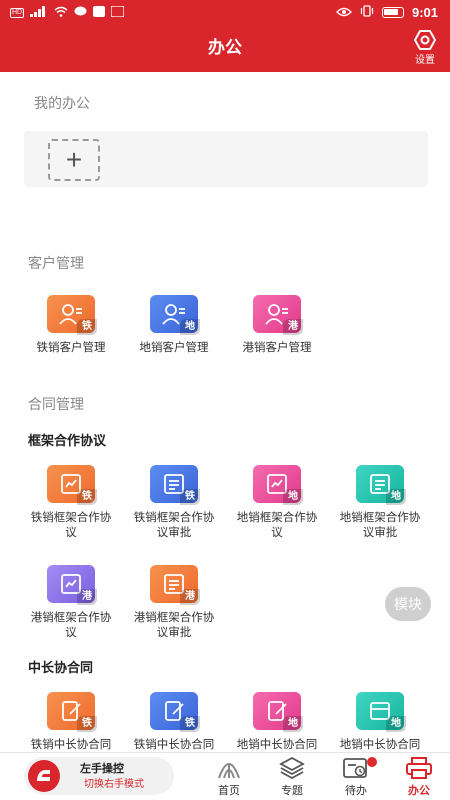 This screenshot has width=450, height=800. I want to click on item-label: 港销客户管理, so click(277, 348).